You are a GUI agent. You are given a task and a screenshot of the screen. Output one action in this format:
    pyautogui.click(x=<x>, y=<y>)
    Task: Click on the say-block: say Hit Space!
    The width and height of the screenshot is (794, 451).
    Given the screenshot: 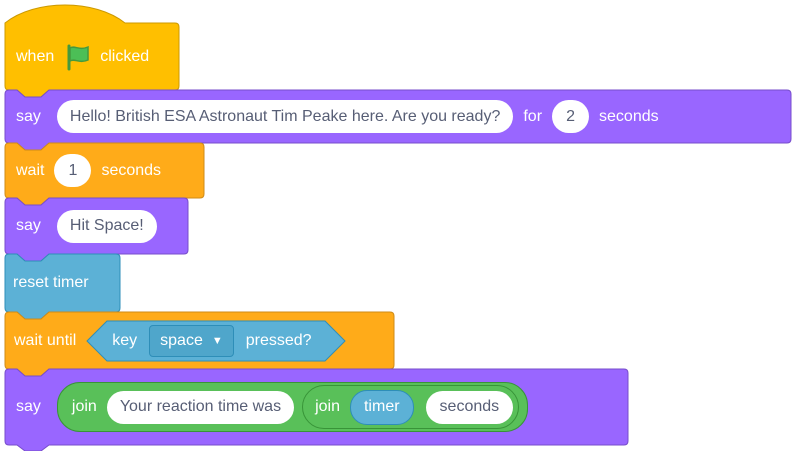 What is the action you would take?
    pyautogui.click(x=96, y=229)
    